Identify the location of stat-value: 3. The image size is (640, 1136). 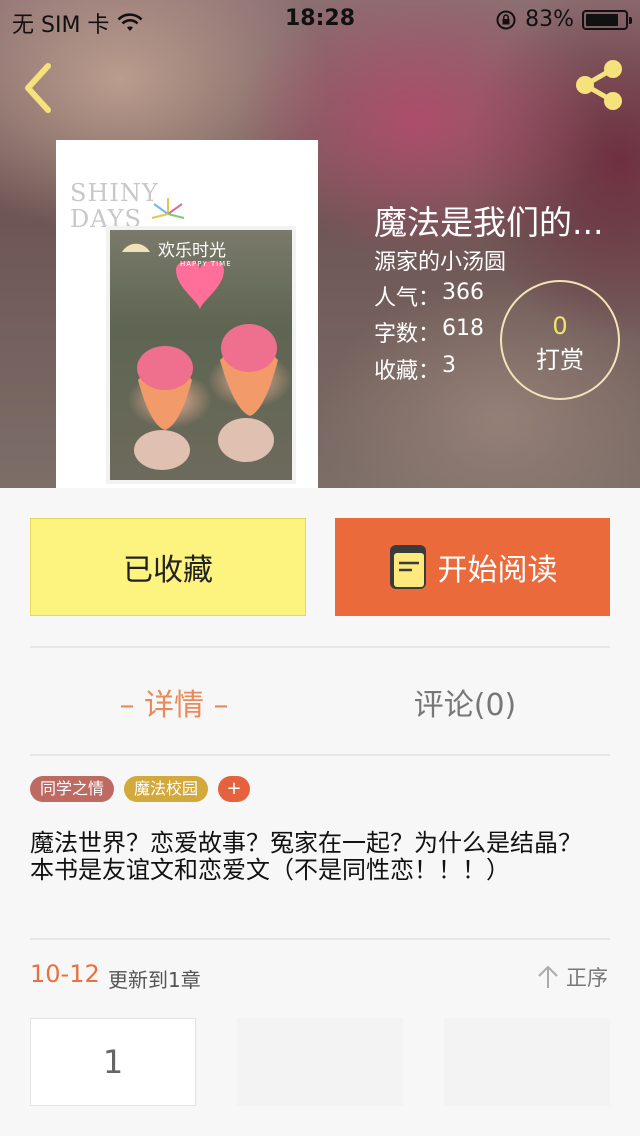
(449, 365).